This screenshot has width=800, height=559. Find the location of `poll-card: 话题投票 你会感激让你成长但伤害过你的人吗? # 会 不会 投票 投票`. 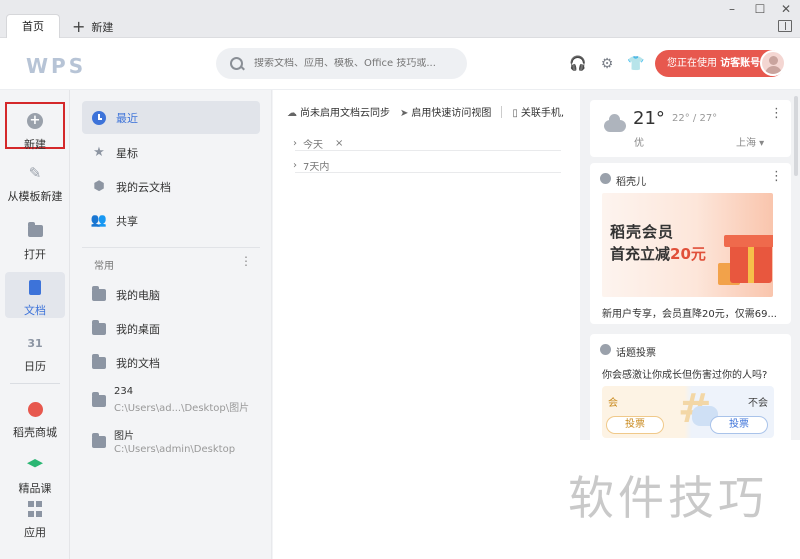

poll-card: 话题投票 你会感激让你成长但伤害过你的人吗? # 会 不会 投票 投票 is located at coordinates (690, 392).